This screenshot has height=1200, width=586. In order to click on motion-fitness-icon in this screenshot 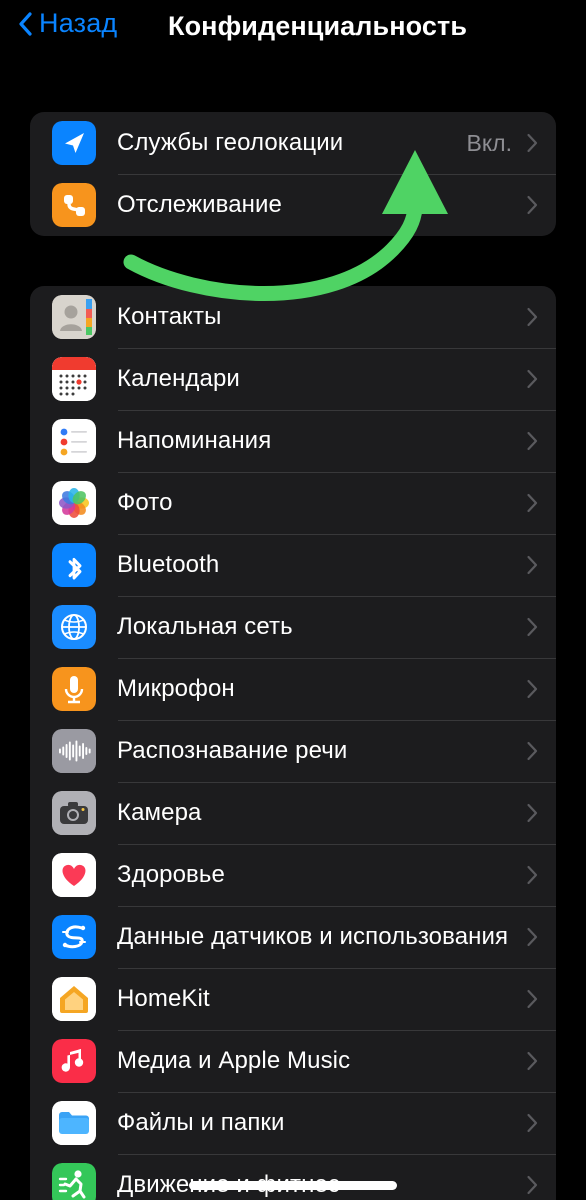, I will do `click(74, 1181)`.